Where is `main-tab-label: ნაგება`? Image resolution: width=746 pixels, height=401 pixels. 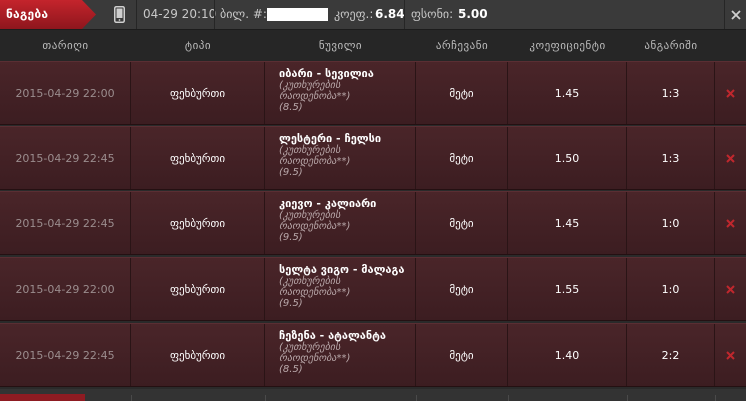
main-tab-label: ნაგება is located at coordinates (27, 14).